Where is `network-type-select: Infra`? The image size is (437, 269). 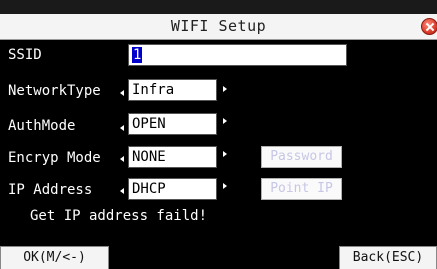
network-type-select: Infra is located at coordinates (172, 90).